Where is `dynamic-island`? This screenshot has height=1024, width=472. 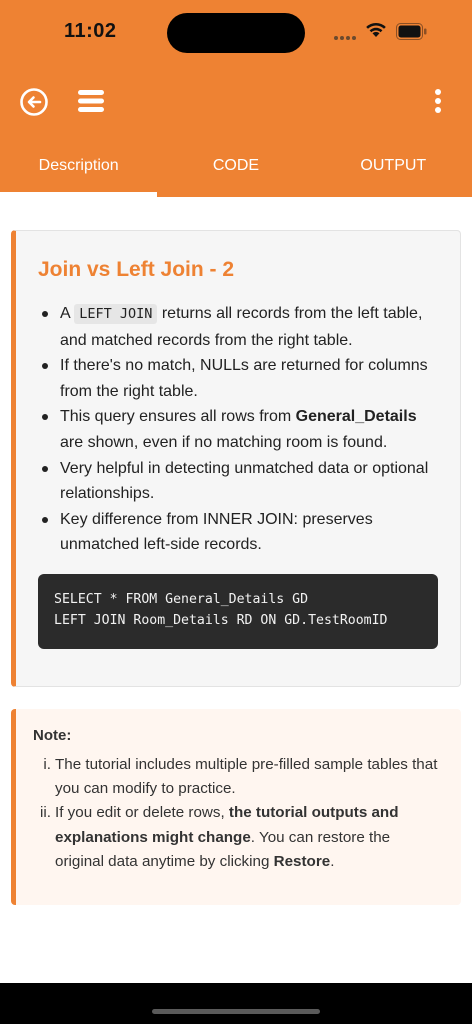
dynamic-island is located at coordinates (236, 33).